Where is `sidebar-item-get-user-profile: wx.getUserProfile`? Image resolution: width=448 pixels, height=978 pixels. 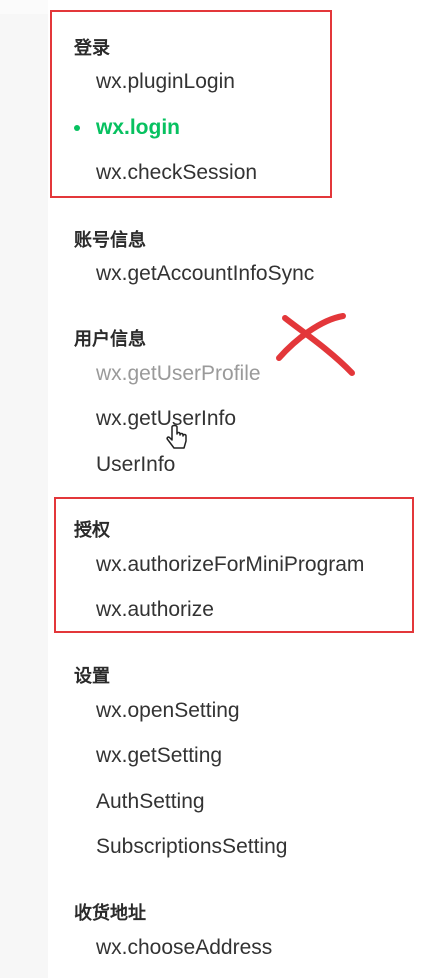
sidebar-item-get-user-profile: wx.getUserProfile is located at coordinates (178, 374).